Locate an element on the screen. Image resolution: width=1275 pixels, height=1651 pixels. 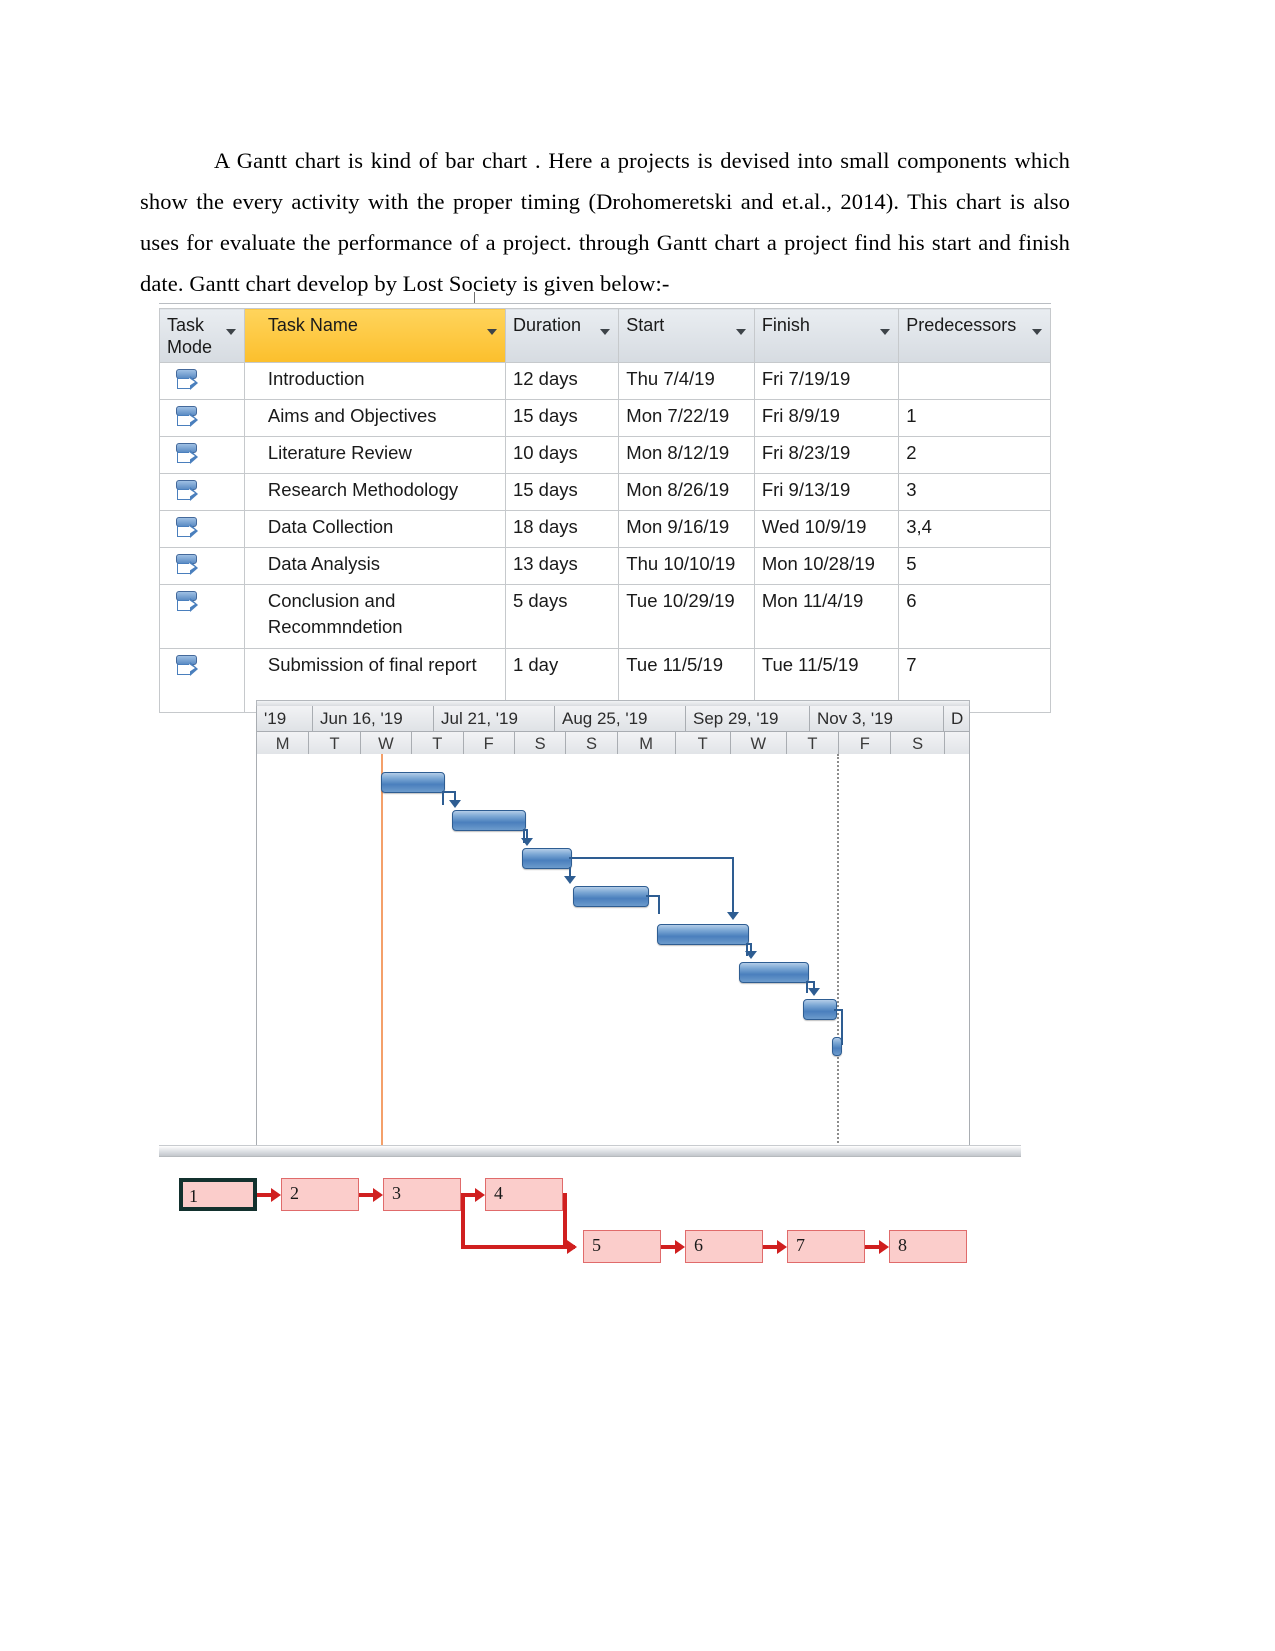
cell-start: Mon 8/26/19 is located at coordinates (686, 492).